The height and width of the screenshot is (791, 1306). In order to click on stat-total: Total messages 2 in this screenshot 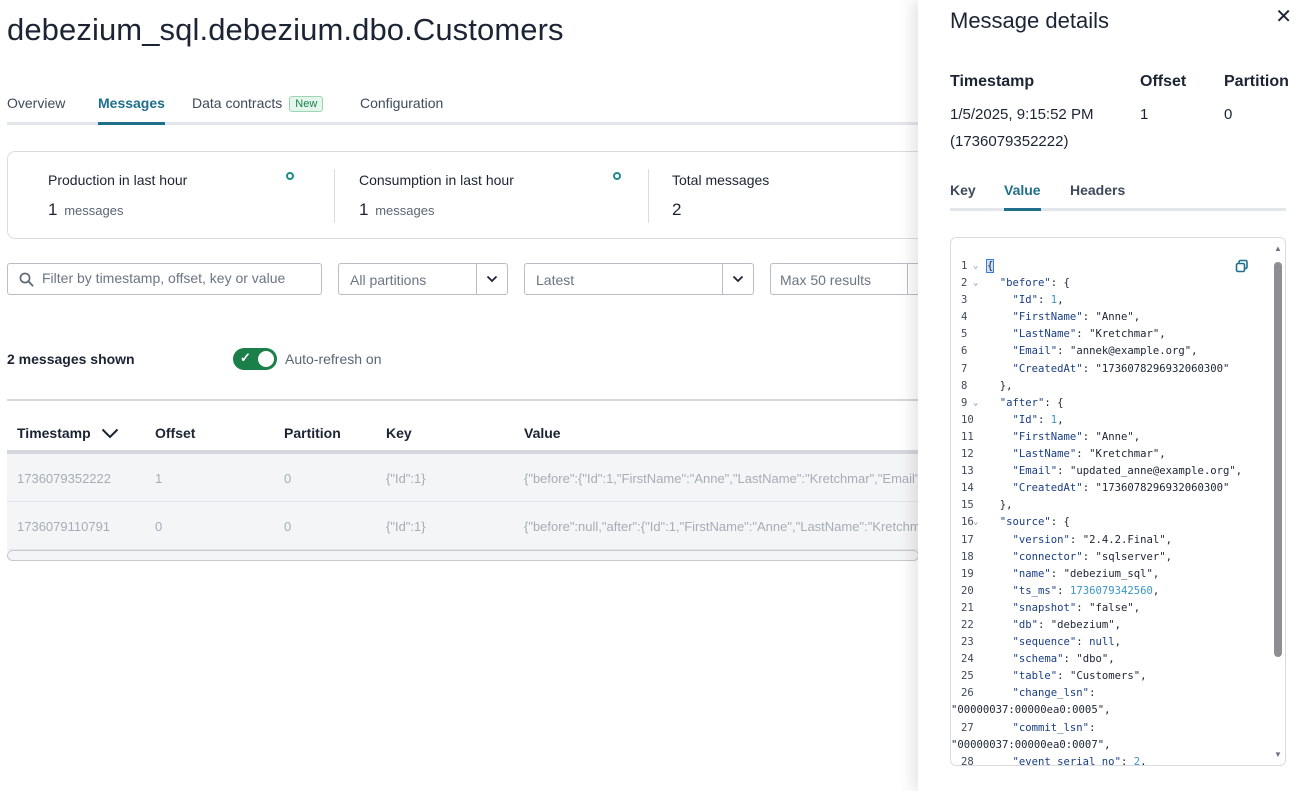, I will do `click(802, 196)`.